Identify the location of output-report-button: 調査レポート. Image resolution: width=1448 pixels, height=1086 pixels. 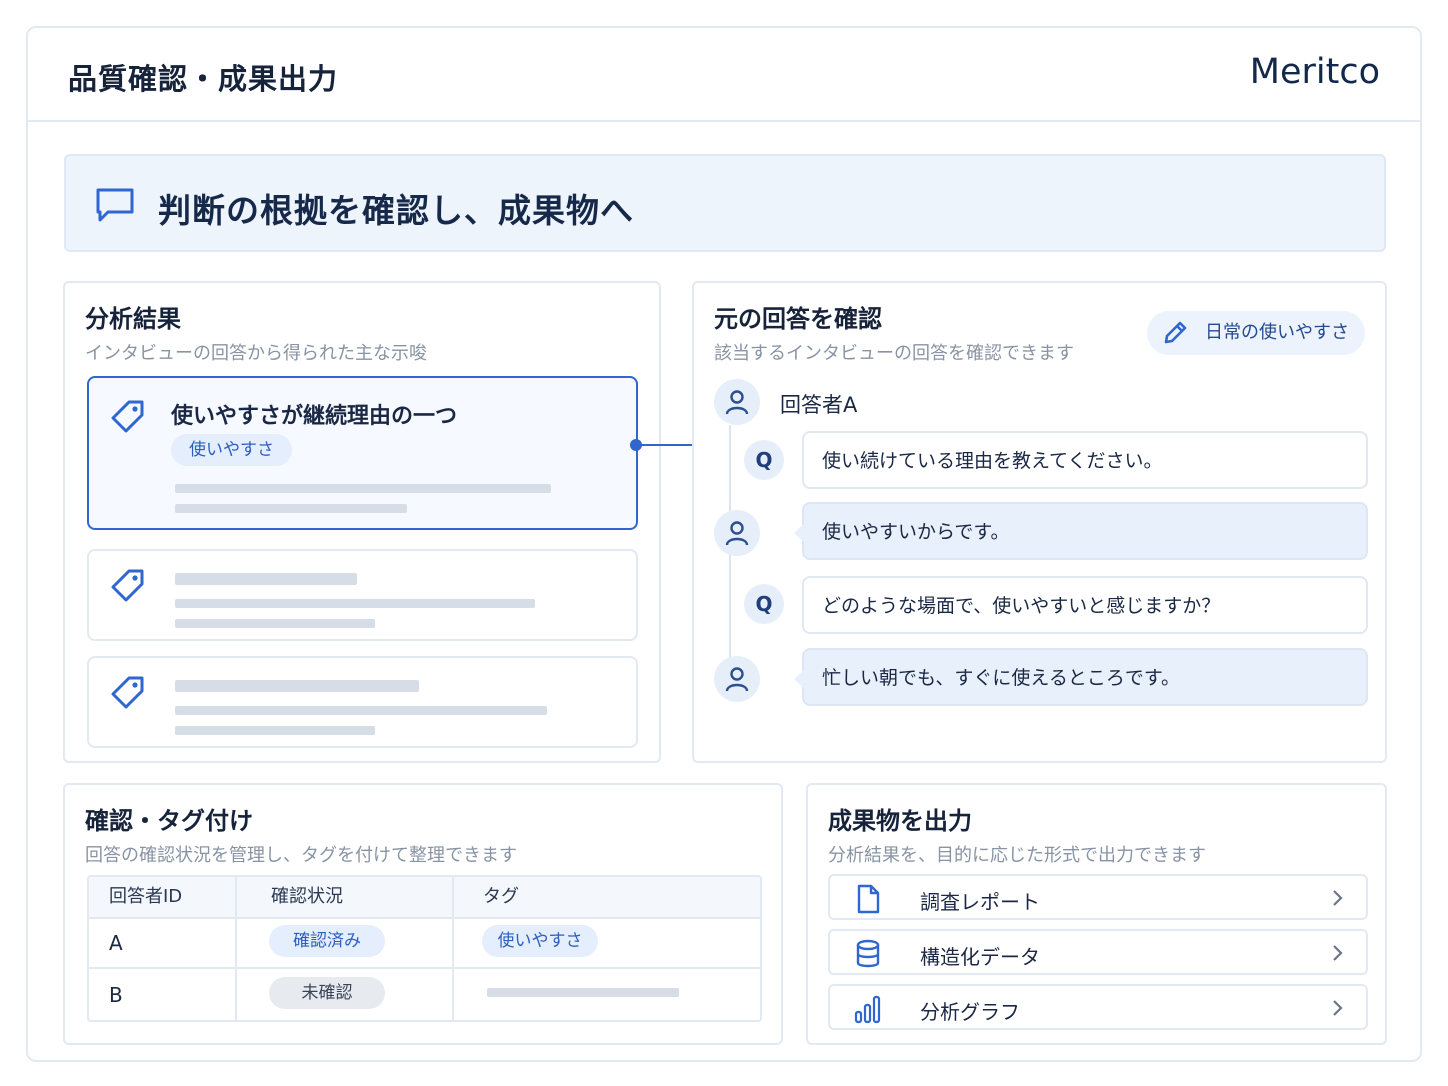
(1098, 897).